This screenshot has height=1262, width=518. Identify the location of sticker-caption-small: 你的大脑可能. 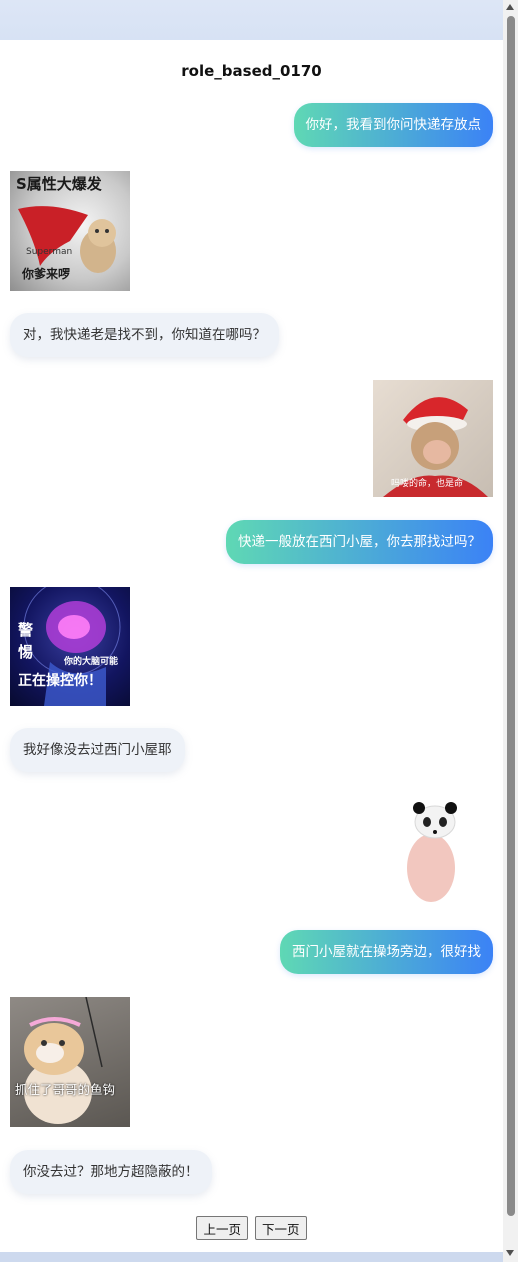
(91, 662).